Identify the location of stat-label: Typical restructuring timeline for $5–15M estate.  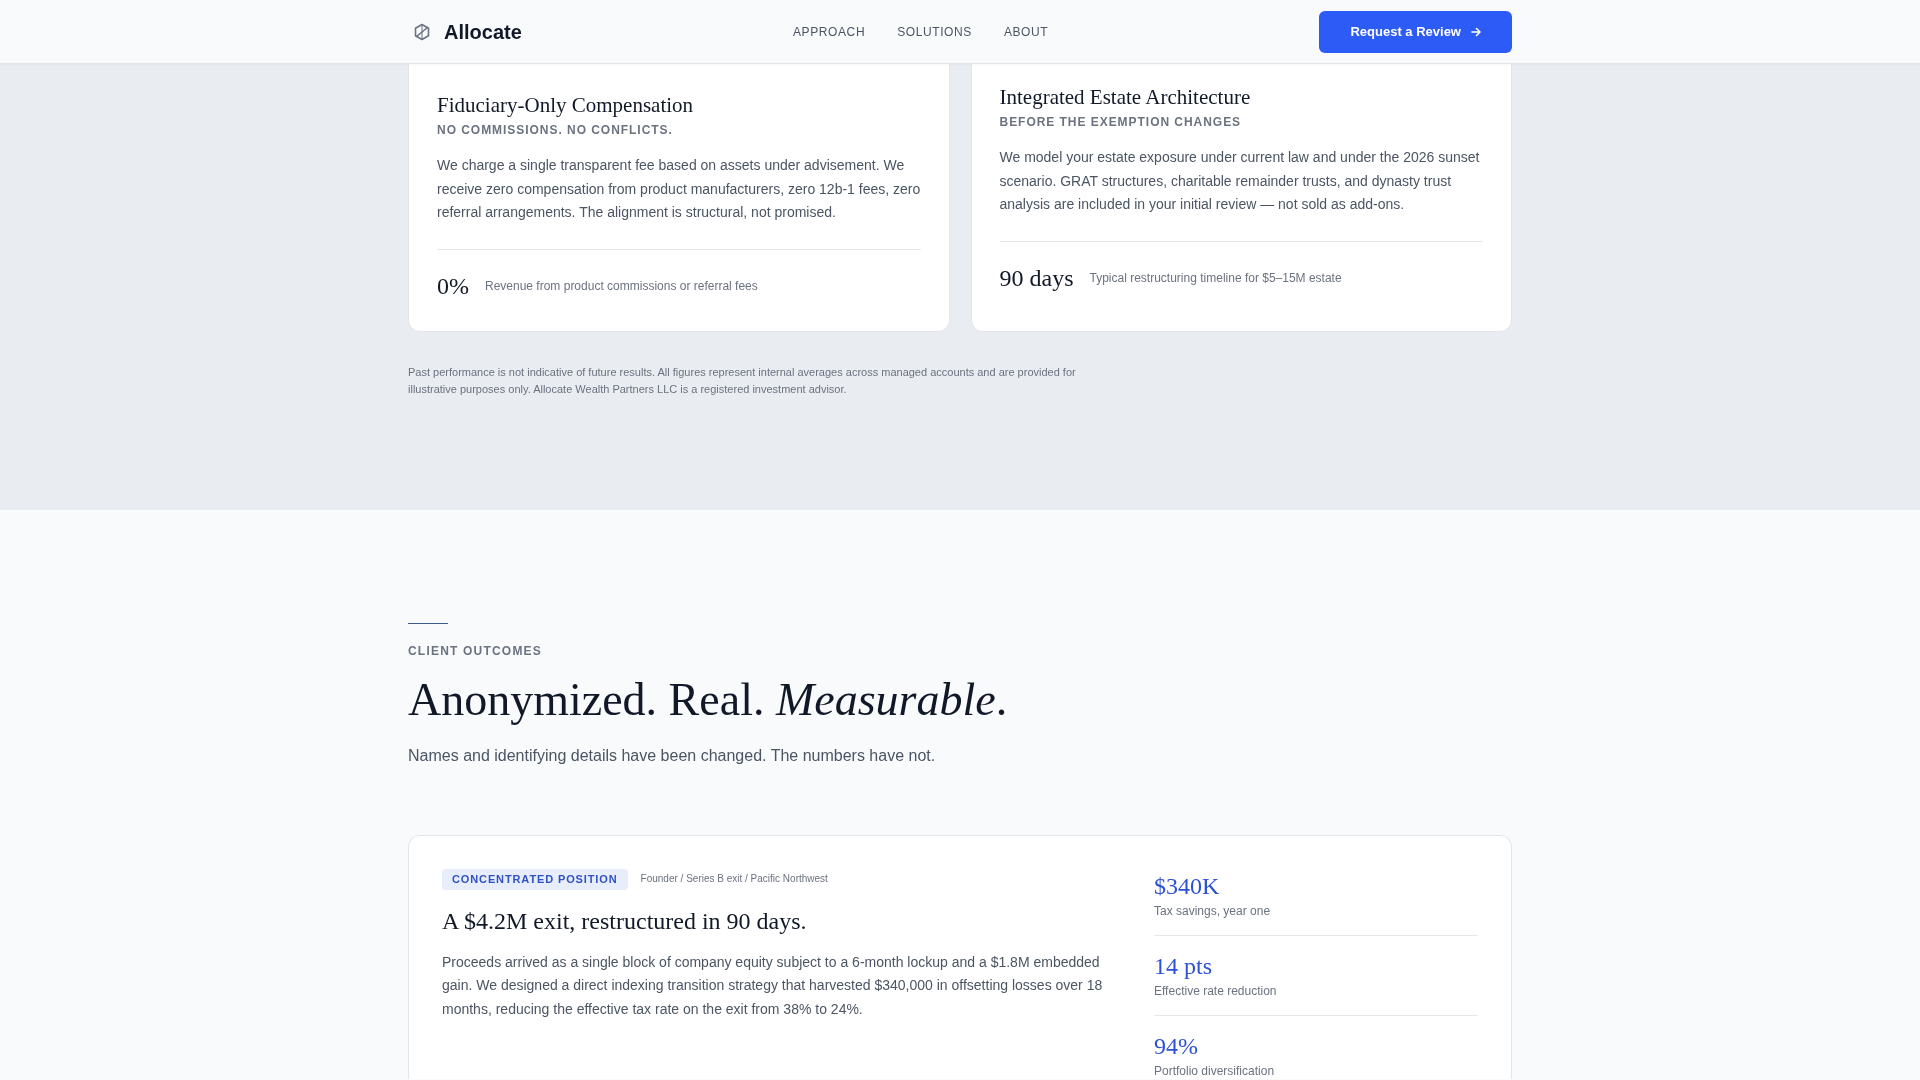
(1215, 277).